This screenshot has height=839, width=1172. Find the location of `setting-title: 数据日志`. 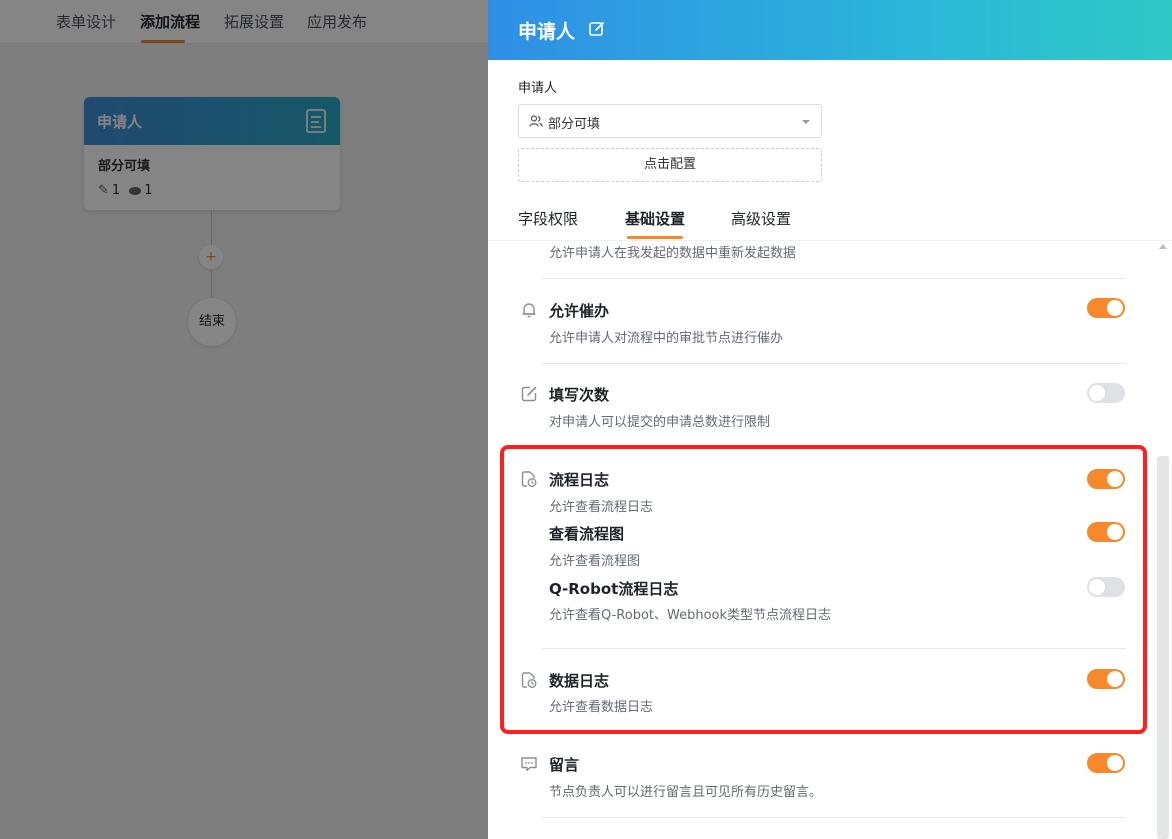

setting-title: 数据日志 is located at coordinates (579, 681).